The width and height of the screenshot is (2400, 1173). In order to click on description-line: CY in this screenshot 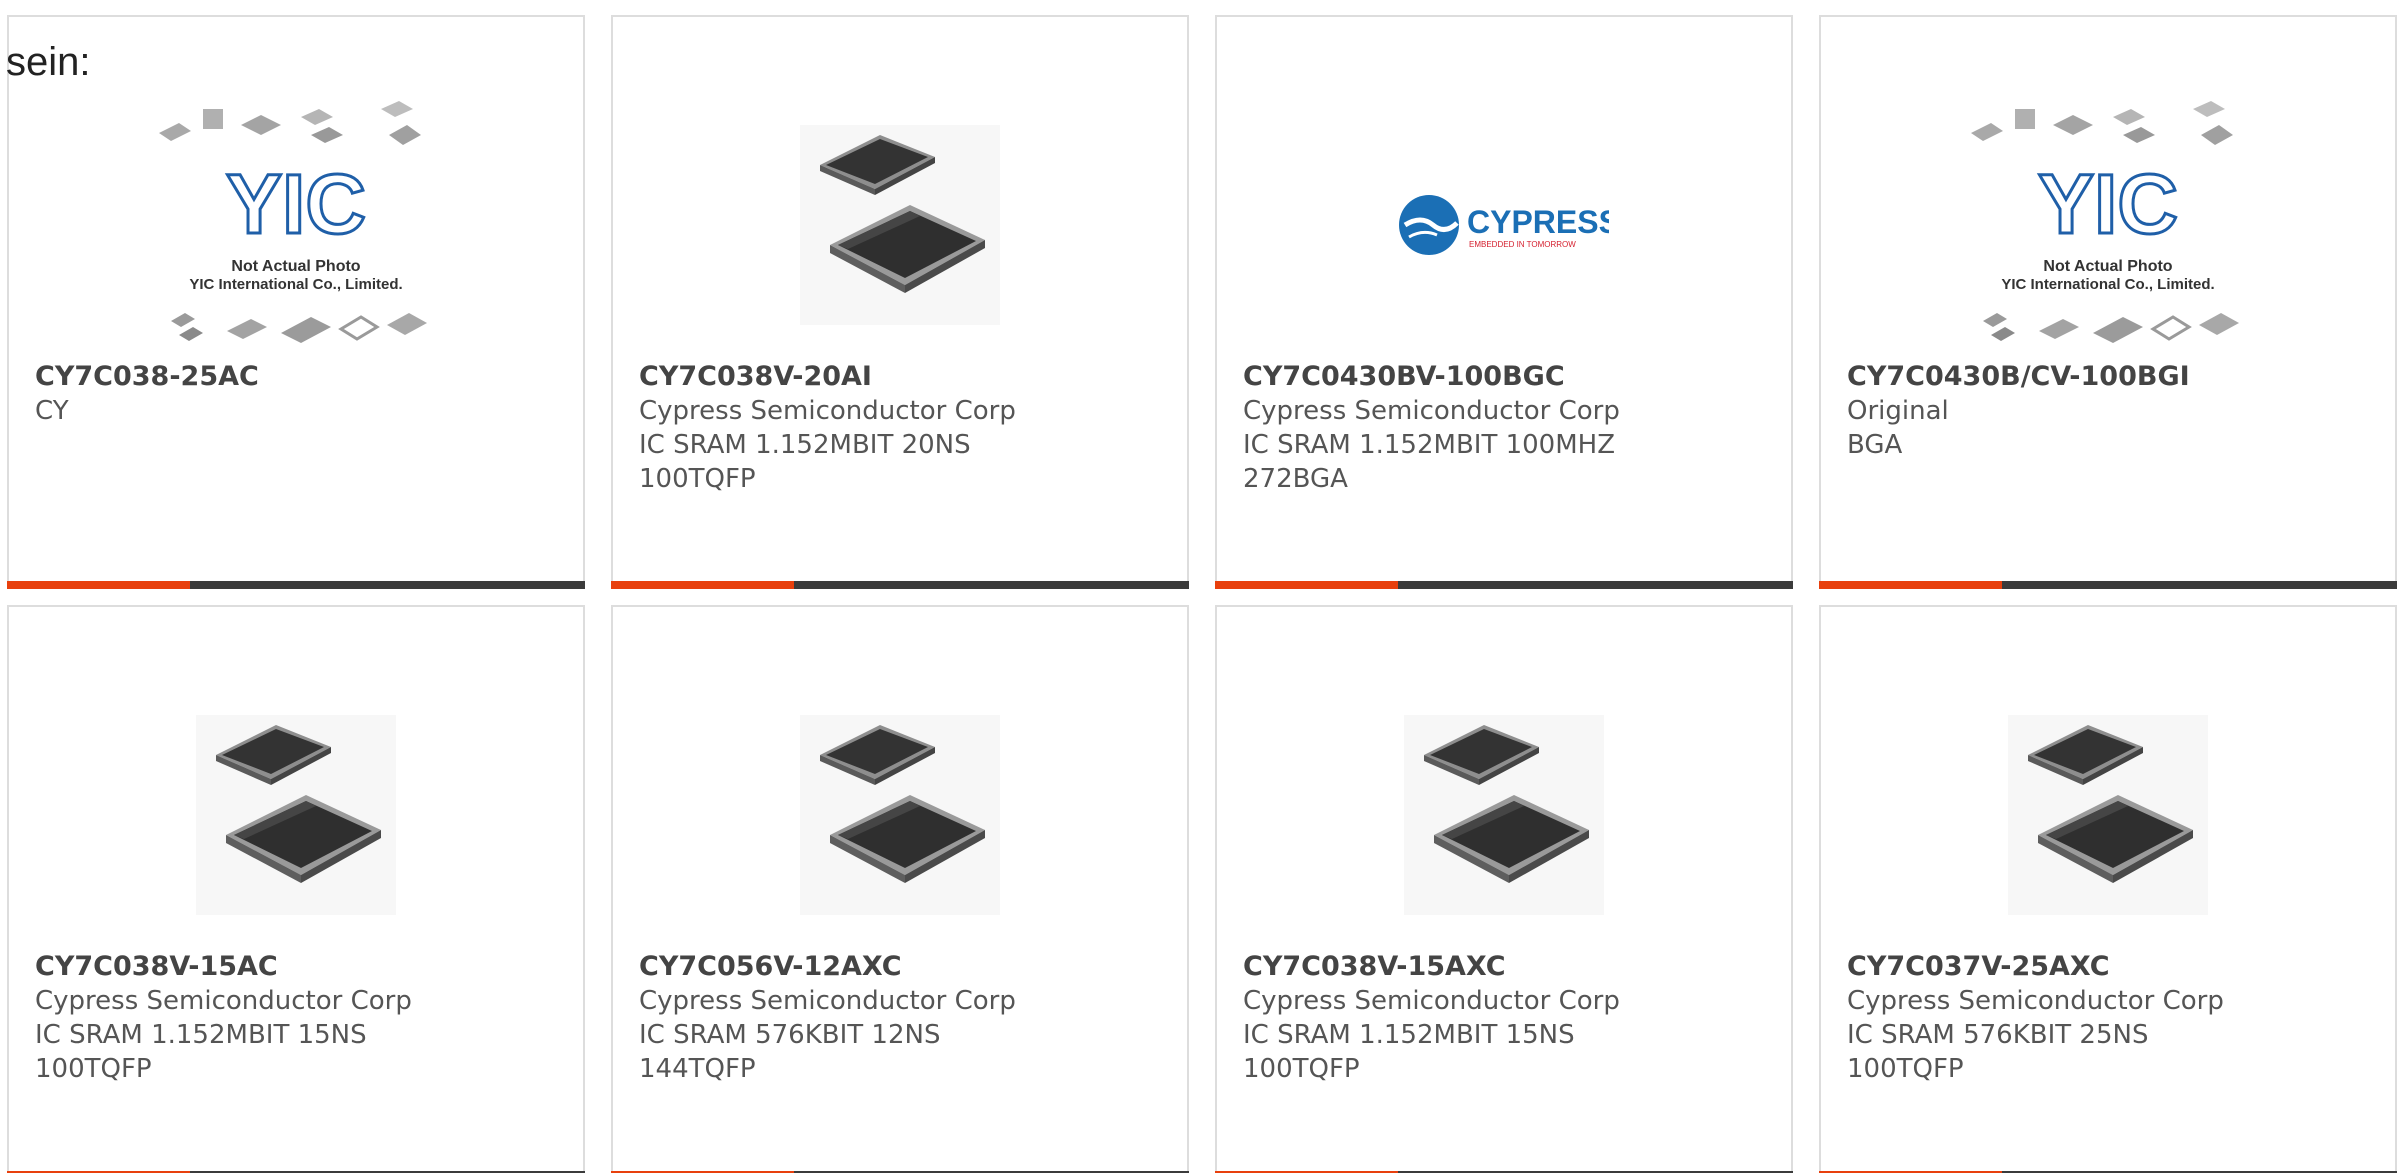, I will do `click(52, 411)`.